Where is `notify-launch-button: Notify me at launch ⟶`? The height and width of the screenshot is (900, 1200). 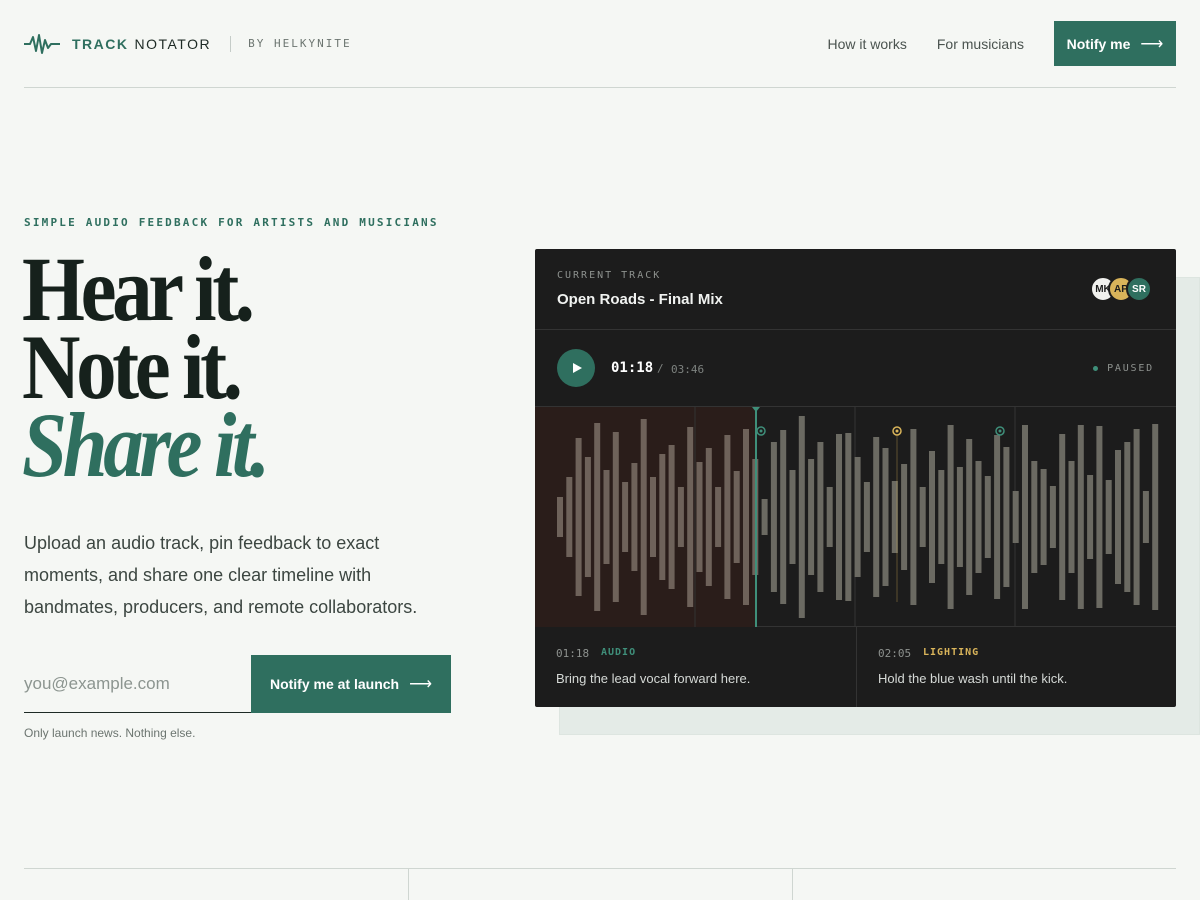
notify-launch-button: Notify me at launch ⟶ is located at coordinates (351, 684).